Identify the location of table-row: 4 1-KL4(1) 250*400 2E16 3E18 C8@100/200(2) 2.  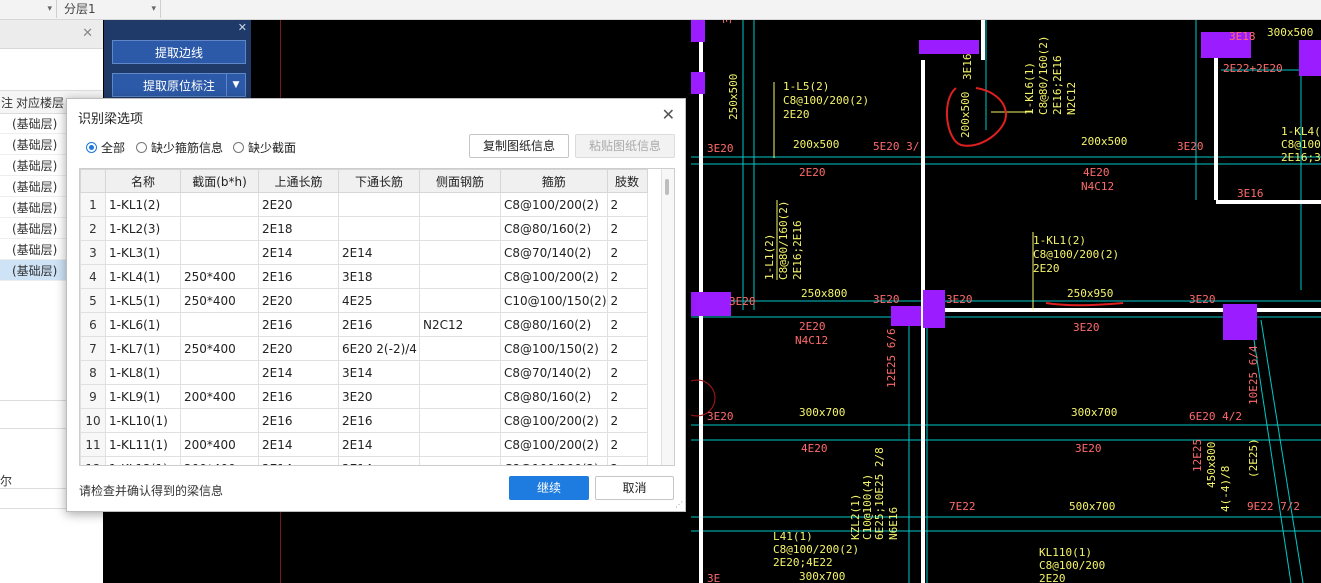
(364, 276).